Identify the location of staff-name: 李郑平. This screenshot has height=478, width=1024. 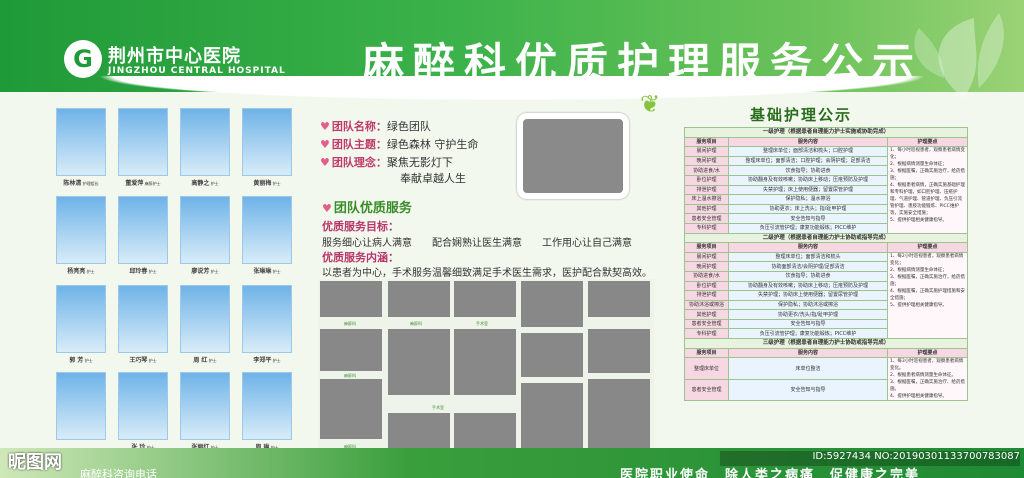
(262, 360).